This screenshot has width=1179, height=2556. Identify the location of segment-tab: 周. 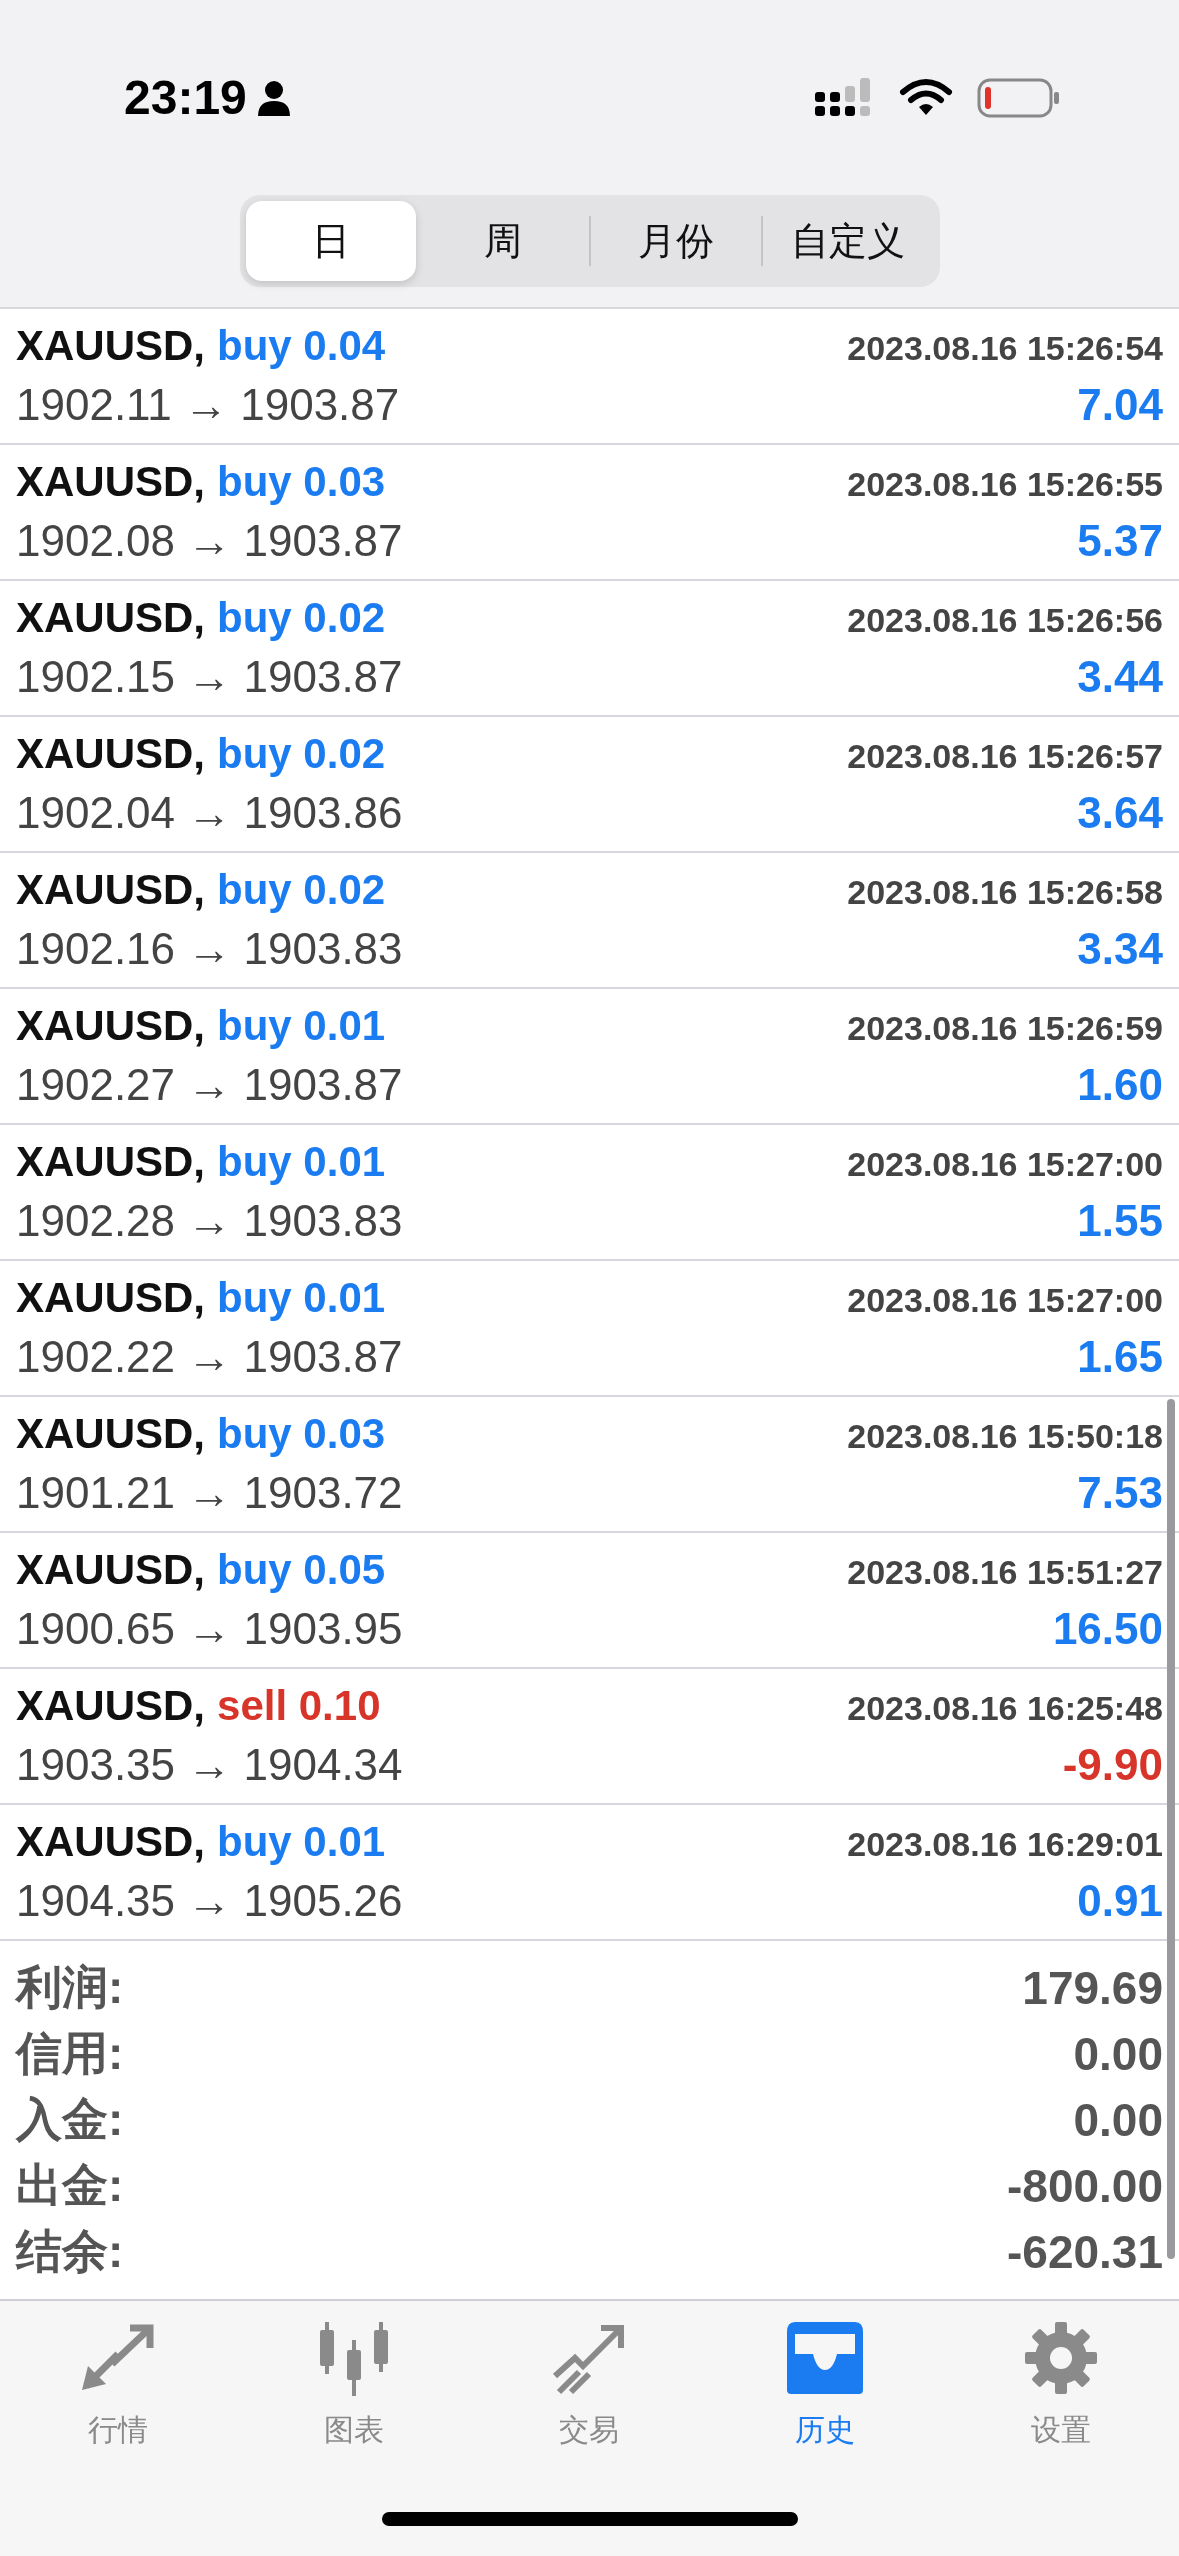
(503, 241).